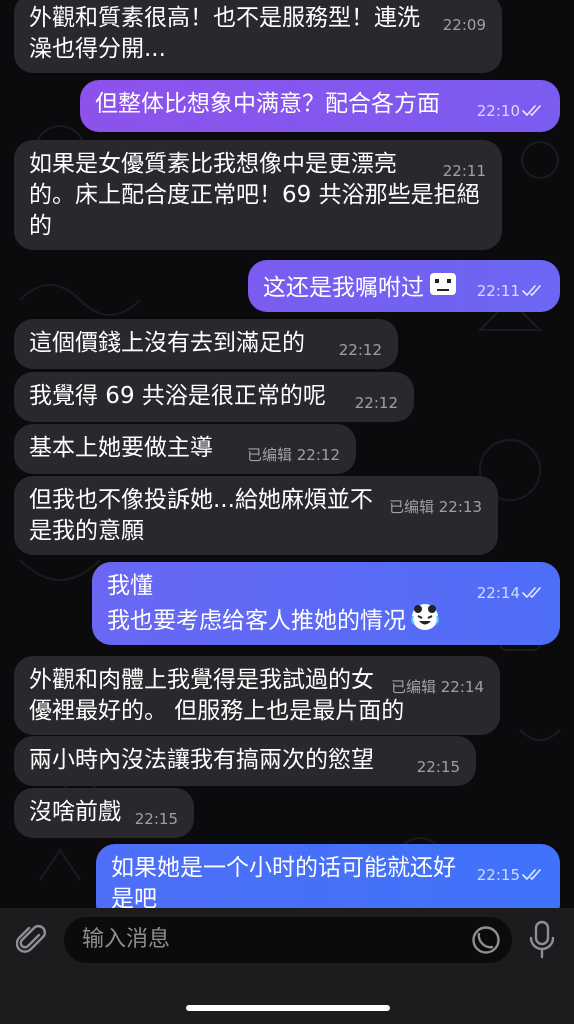 This screenshot has width=574, height=1024. What do you see at coordinates (217, 695) in the screenshot?
I see `message-text: 外觀和肉體上我覺得是我試過的女優裡最好的。 但服務上也是最片面的` at bounding box center [217, 695].